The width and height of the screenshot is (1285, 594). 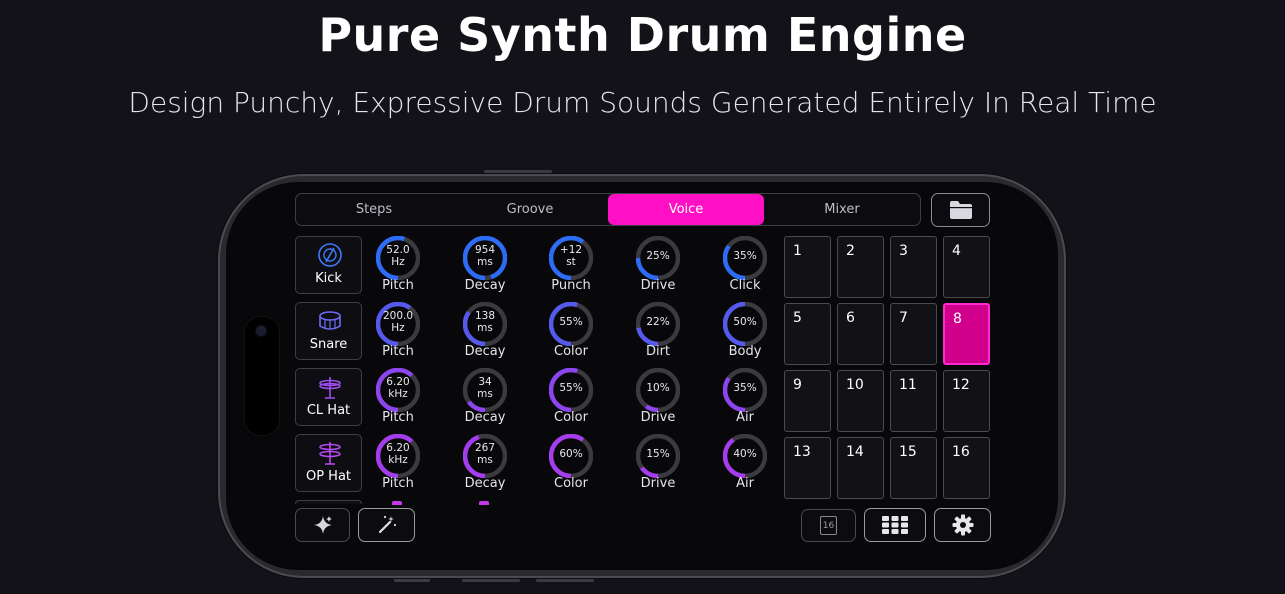 What do you see at coordinates (686, 209) in the screenshot?
I see `tab-voice: Voice` at bounding box center [686, 209].